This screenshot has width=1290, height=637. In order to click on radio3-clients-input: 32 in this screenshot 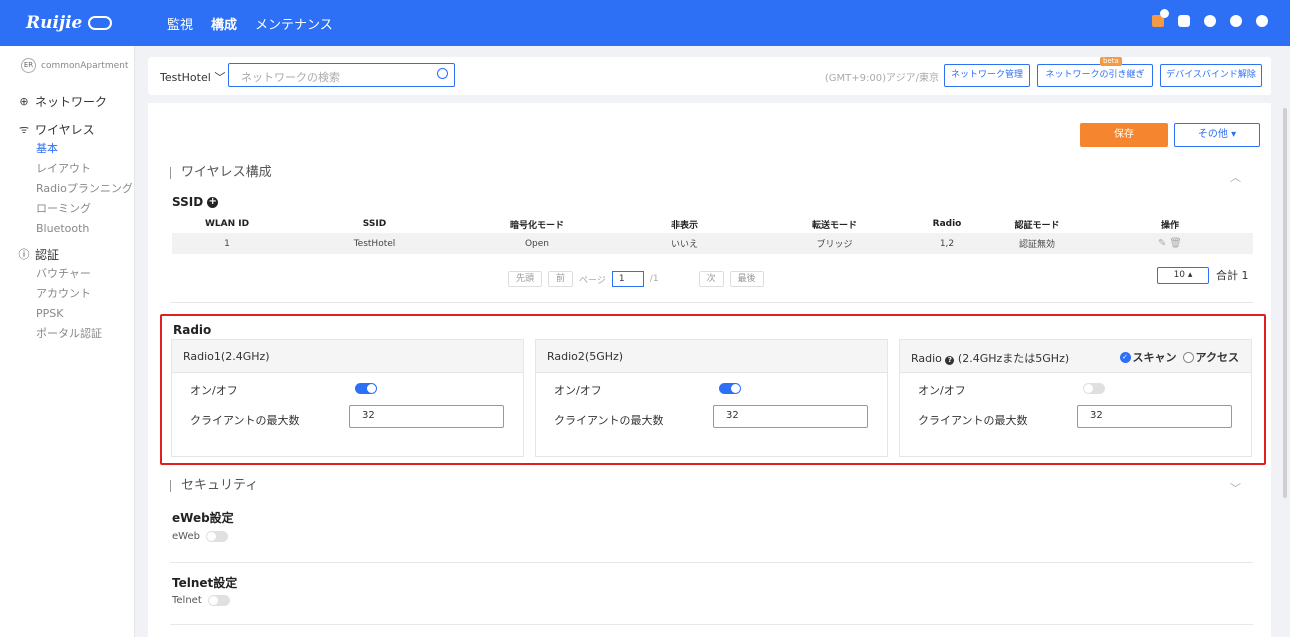, I will do `click(1154, 416)`.